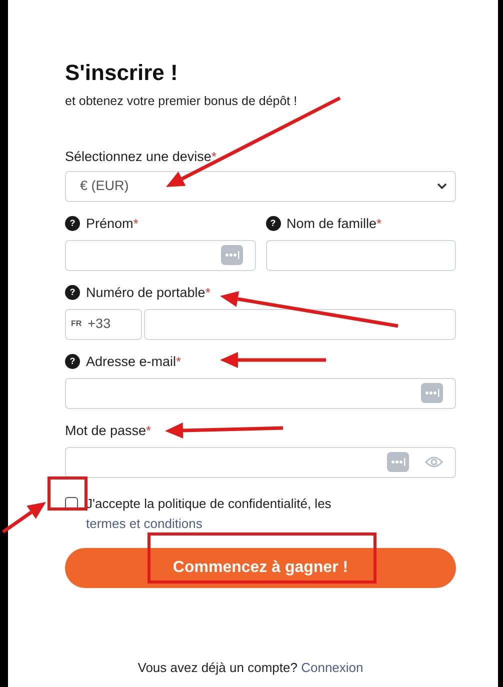 The image size is (503, 687). Describe the element at coordinates (146, 293) in the screenshot. I see `field-label: Numéro de portable` at that location.